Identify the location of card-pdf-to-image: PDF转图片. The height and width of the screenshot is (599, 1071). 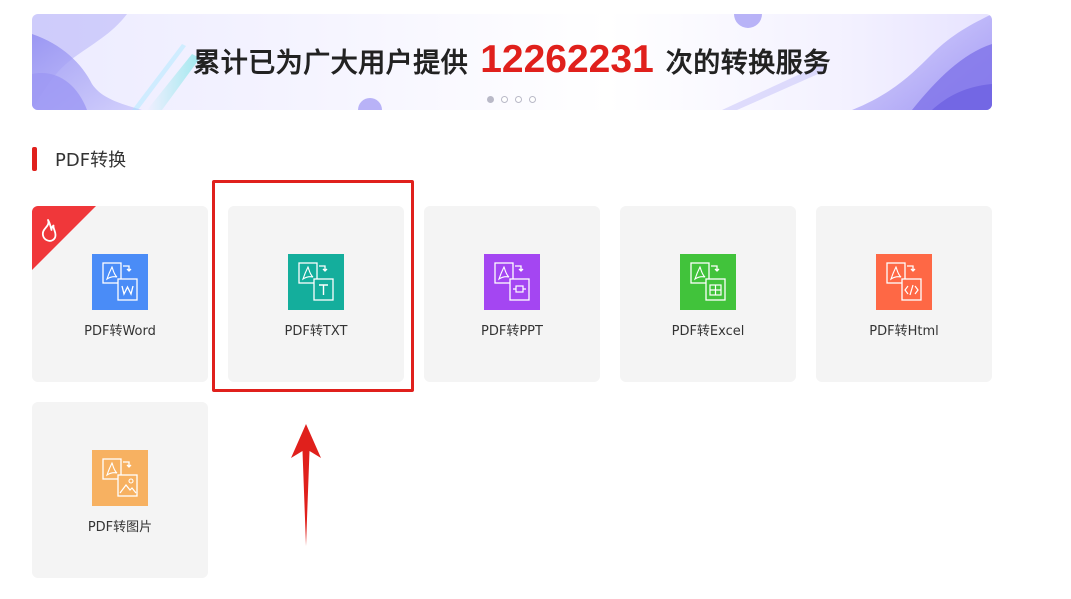
(120, 490).